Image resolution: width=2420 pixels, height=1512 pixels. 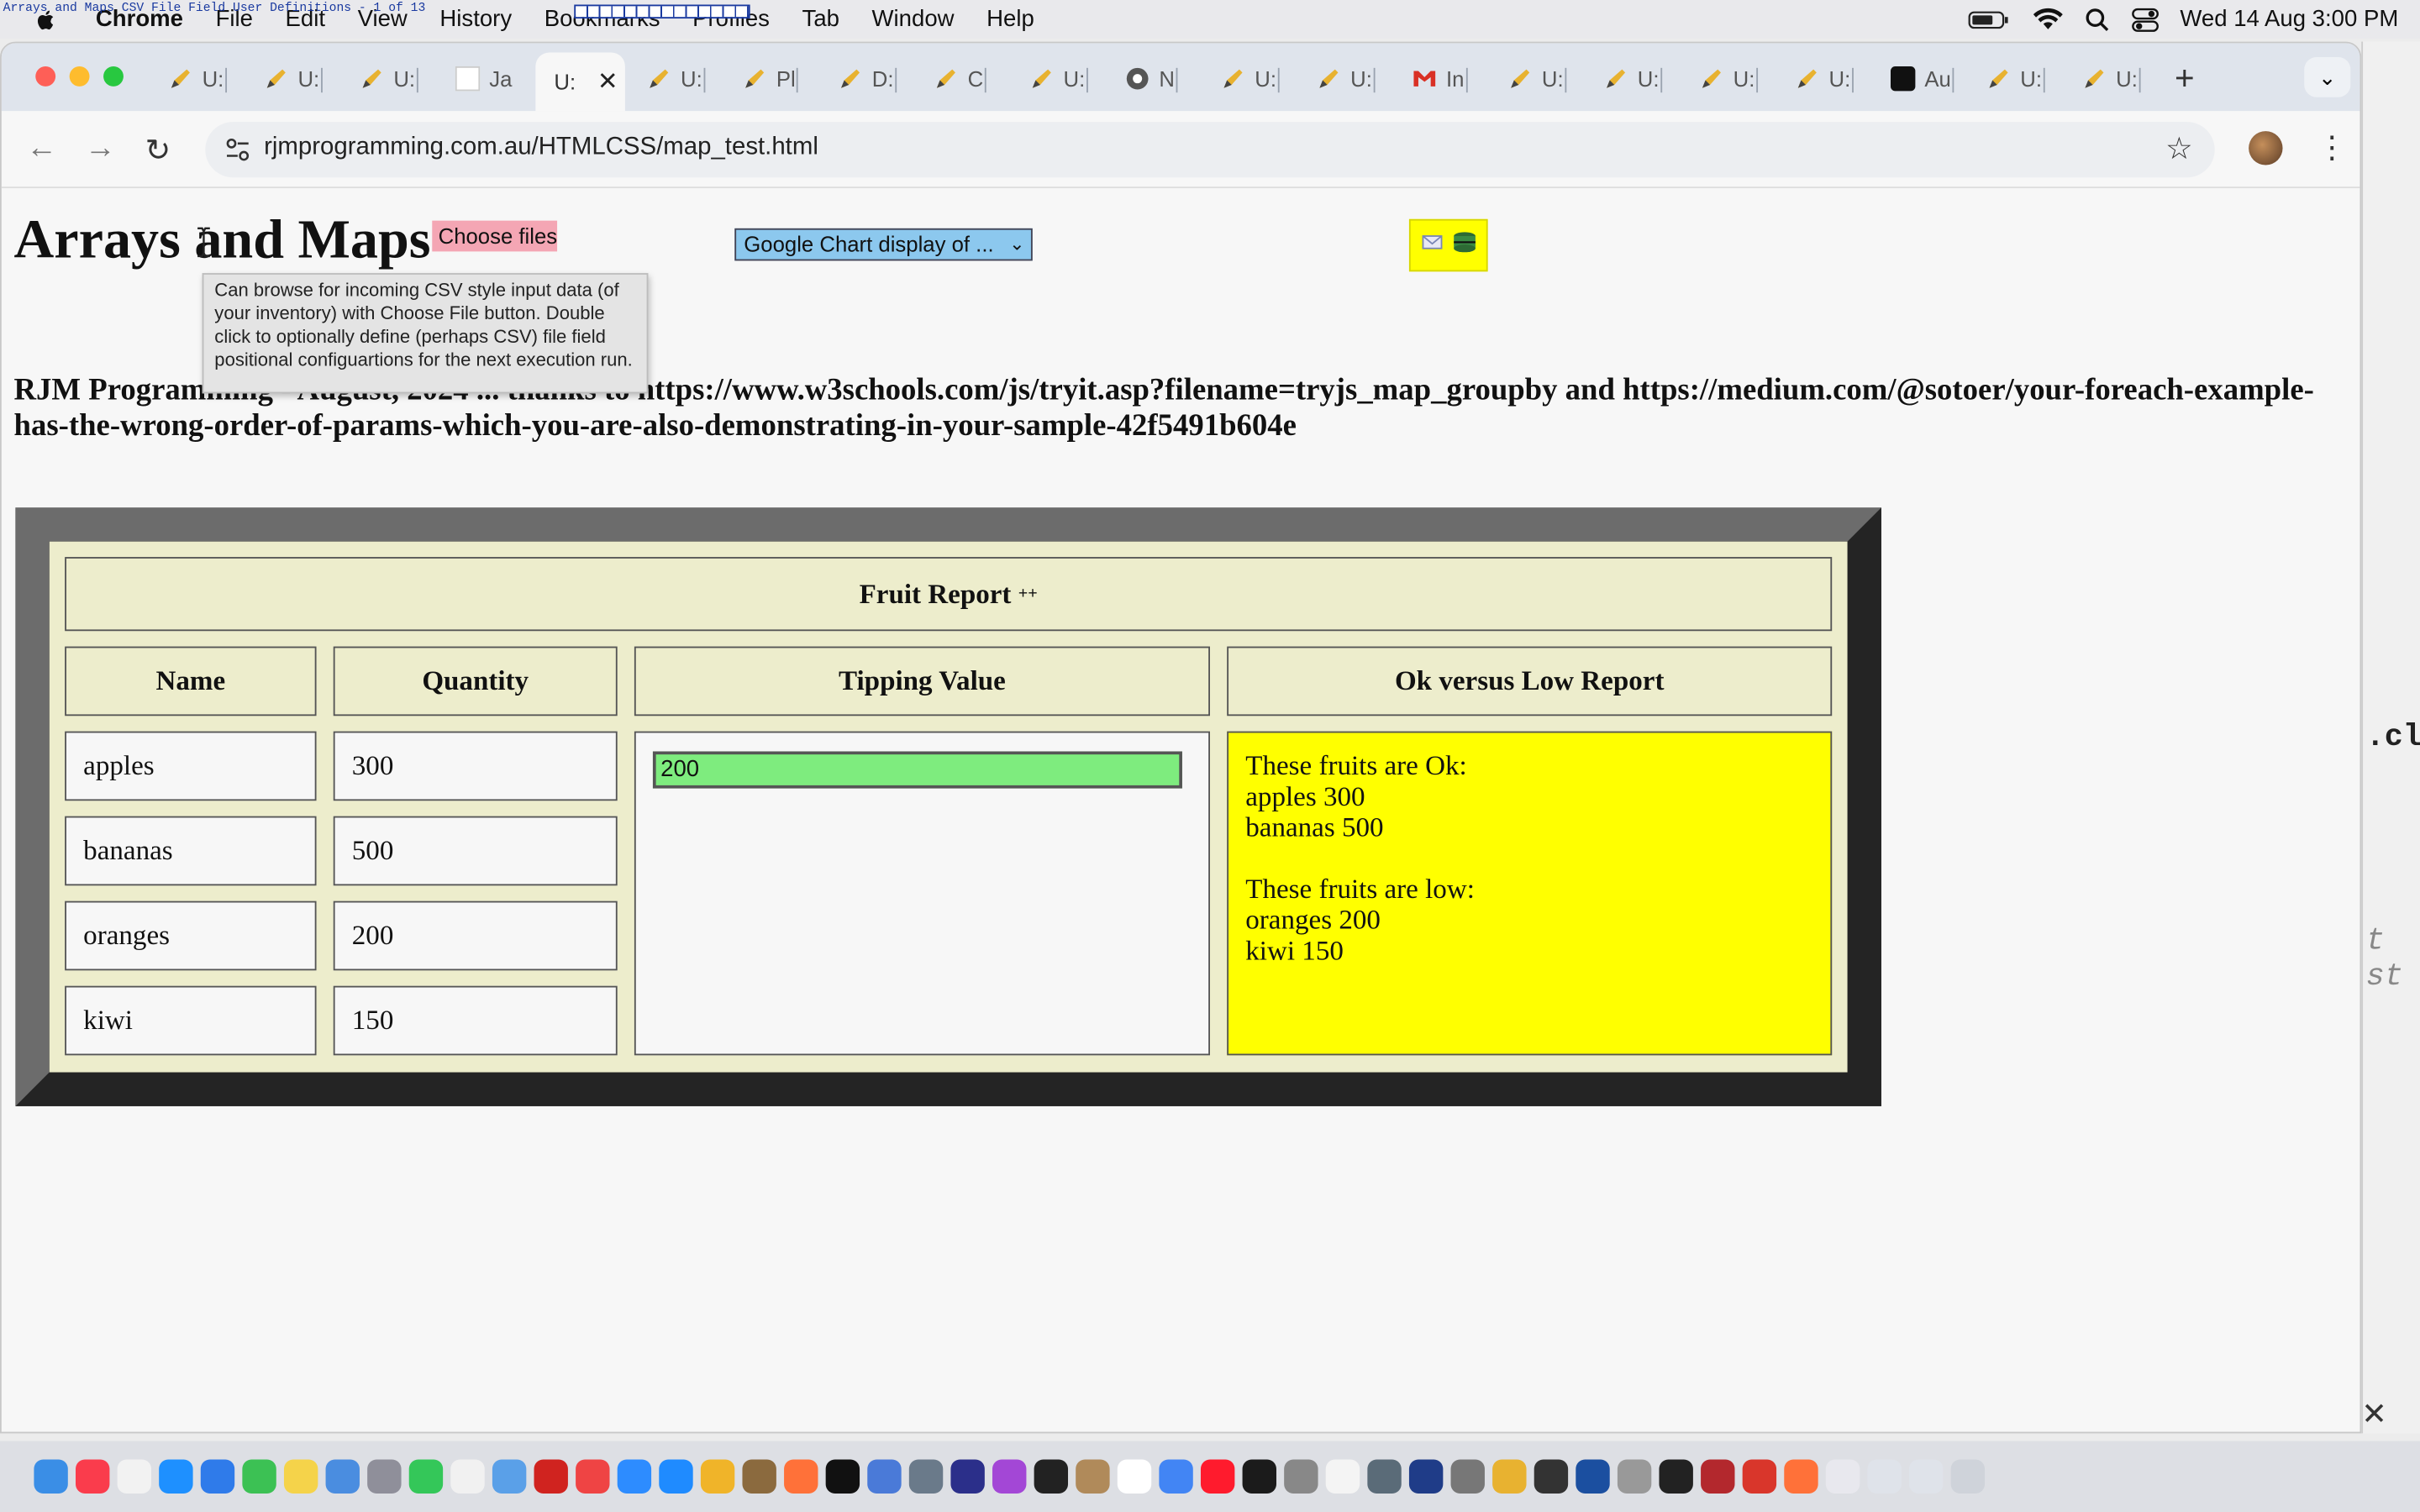 I want to click on bookmark-star-icon: ☆, so click(x=2179, y=148).